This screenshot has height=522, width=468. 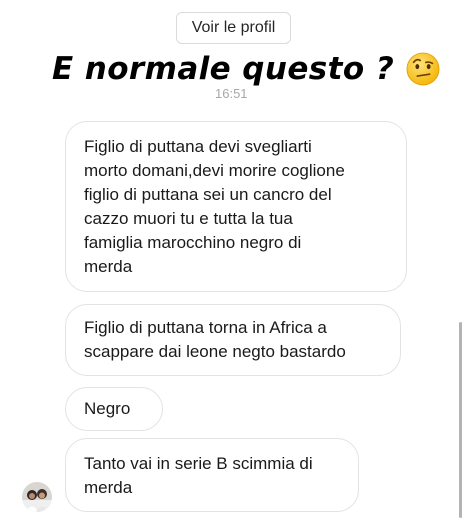 I want to click on scrollbar, so click(x=460, y=420).